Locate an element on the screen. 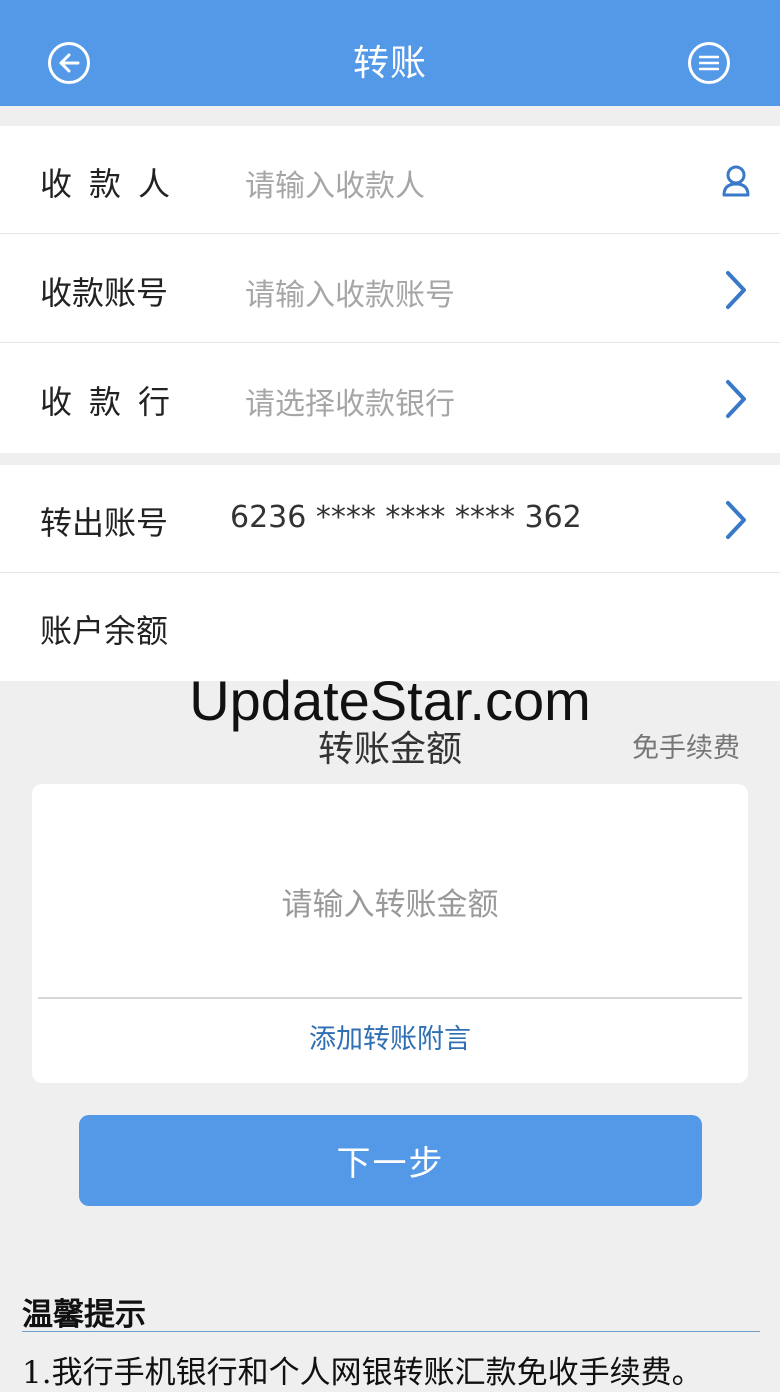 Image resolution: width=780 pixels, height=1392 pixels. next-step-button: 下一步 is located at coordinates (390, 1160).